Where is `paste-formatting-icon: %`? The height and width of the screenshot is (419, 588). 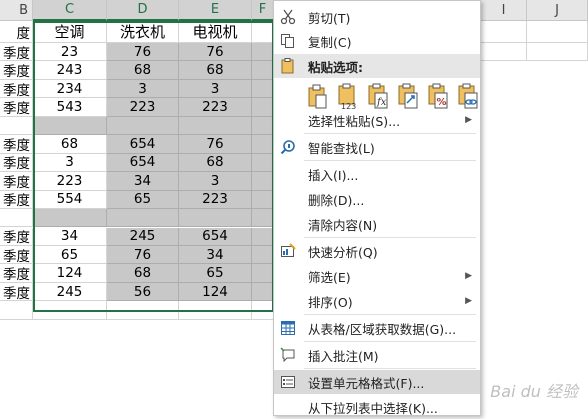 paste-formatting-icon: % is located at coordinates (438, 97).